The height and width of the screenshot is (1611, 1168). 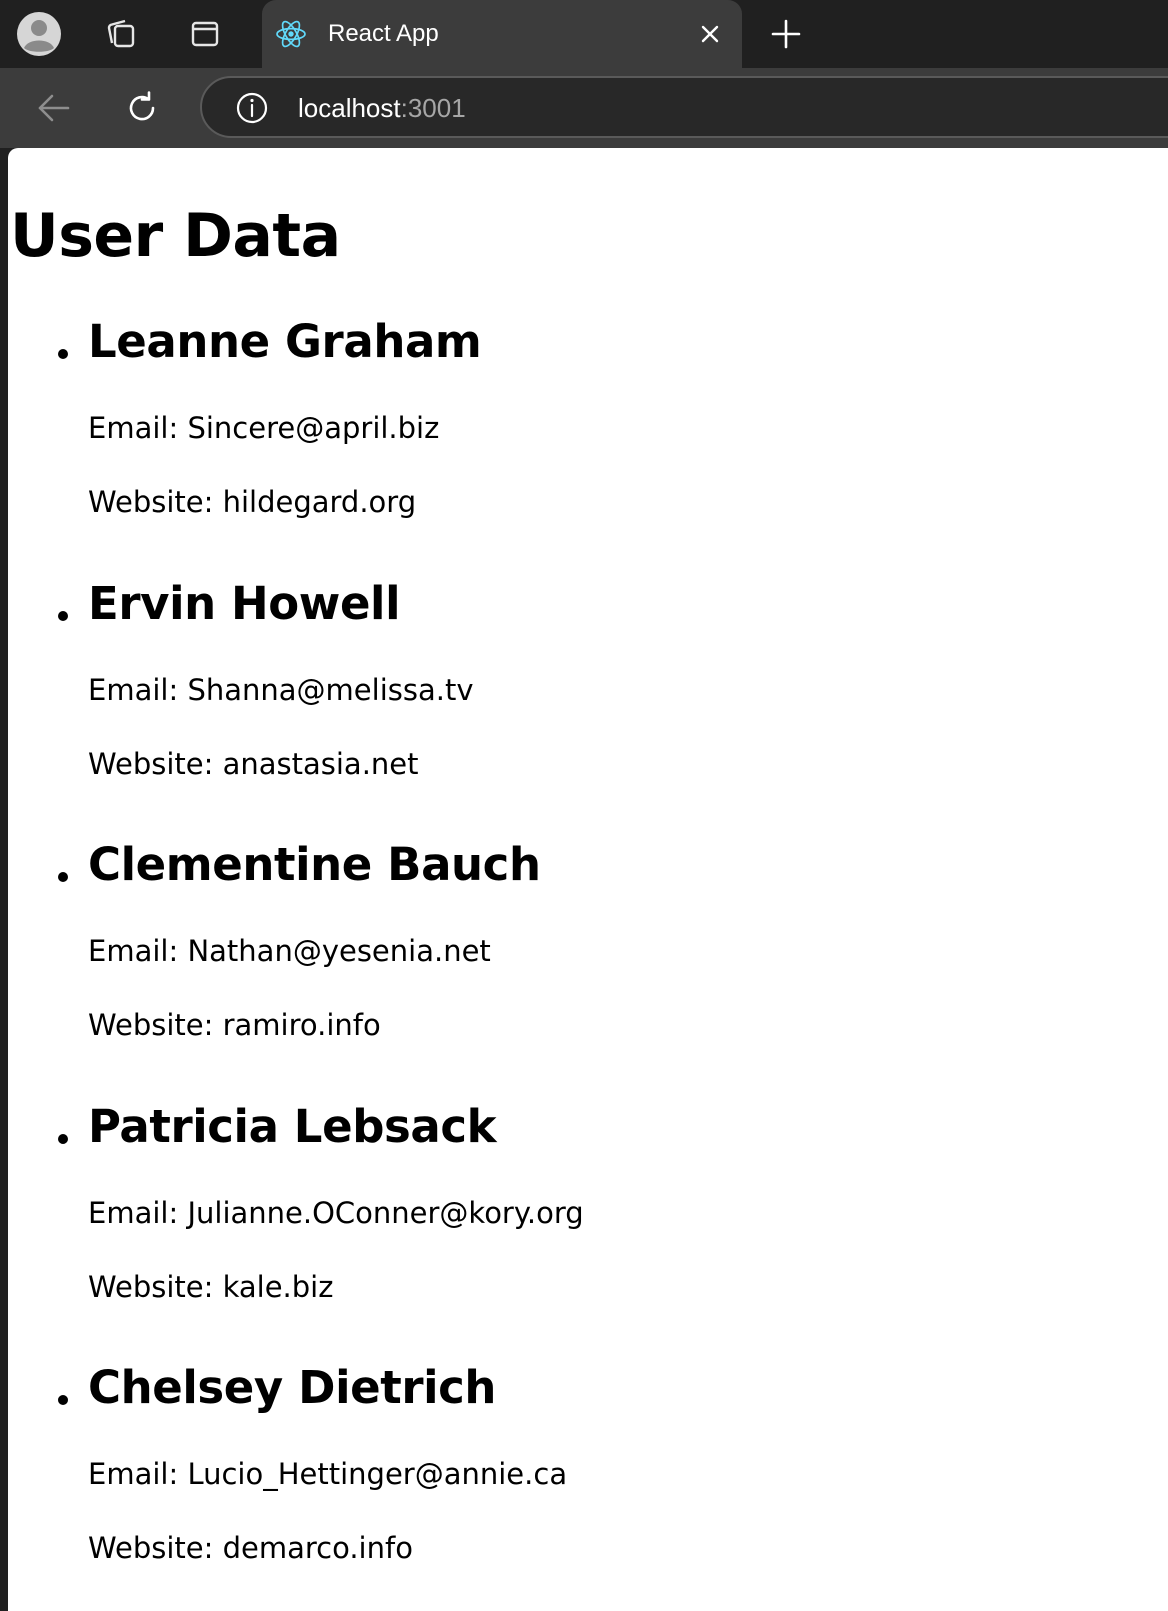 I want to click on user-email: Email: Nathan@yesenia.net, so click(x=289, y=951).